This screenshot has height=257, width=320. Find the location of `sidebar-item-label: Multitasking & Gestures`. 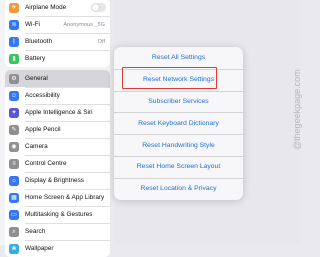

sidebar-item-label: Multitasking & Gestures is located at coordinates (59, 214).